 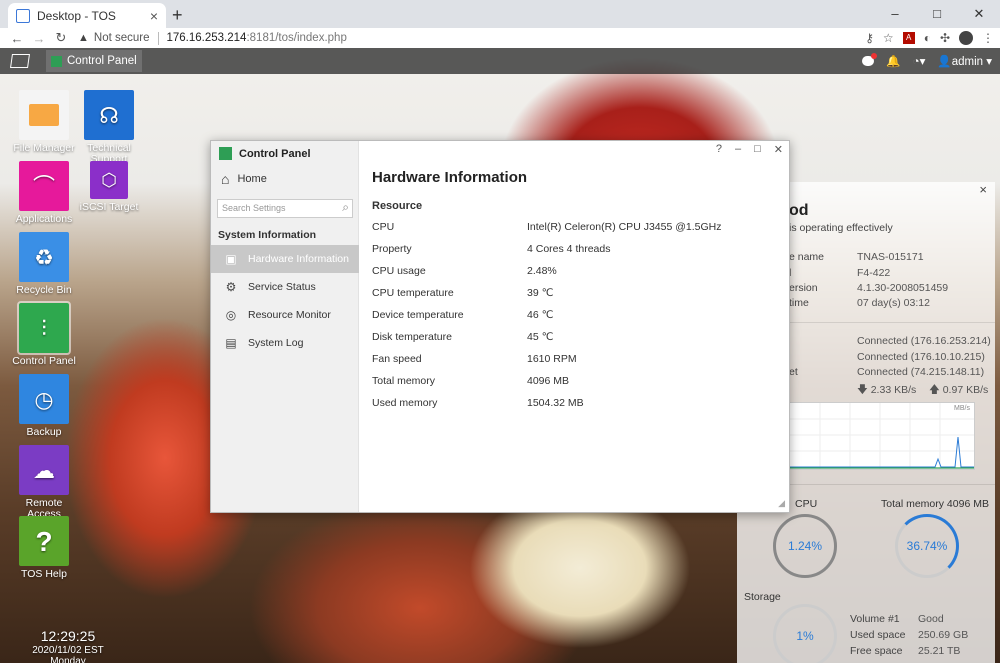 I want to click on service-icon: ⚙, so click(x=231, y=287).